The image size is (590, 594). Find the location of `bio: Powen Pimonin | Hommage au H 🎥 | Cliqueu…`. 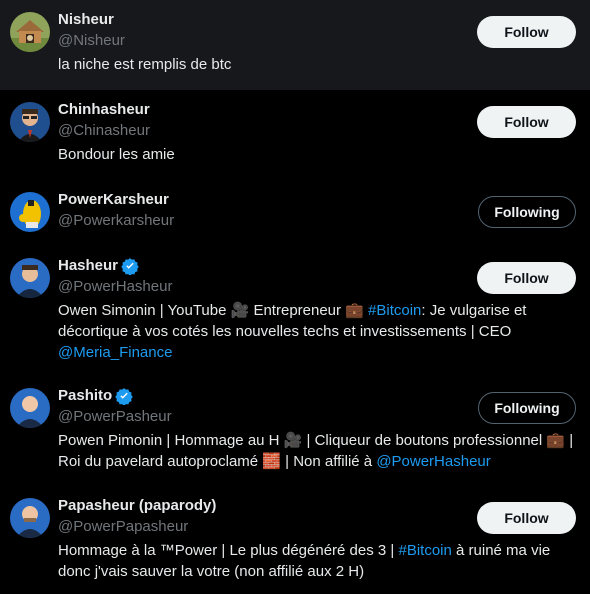

bio: Powen Pimonin | Hommage au H 🎥 | Cliqueu… is located at coordinates (317, 451).